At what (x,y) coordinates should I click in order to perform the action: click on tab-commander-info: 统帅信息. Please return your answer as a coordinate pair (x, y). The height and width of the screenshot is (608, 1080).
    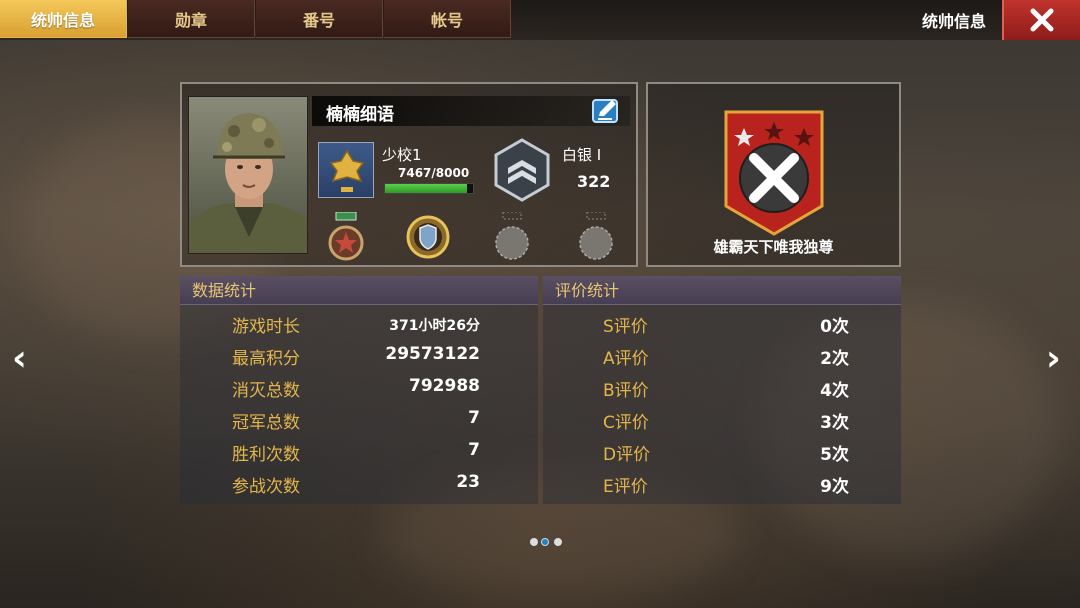
    Looking at the image, I should click on (63, 19).